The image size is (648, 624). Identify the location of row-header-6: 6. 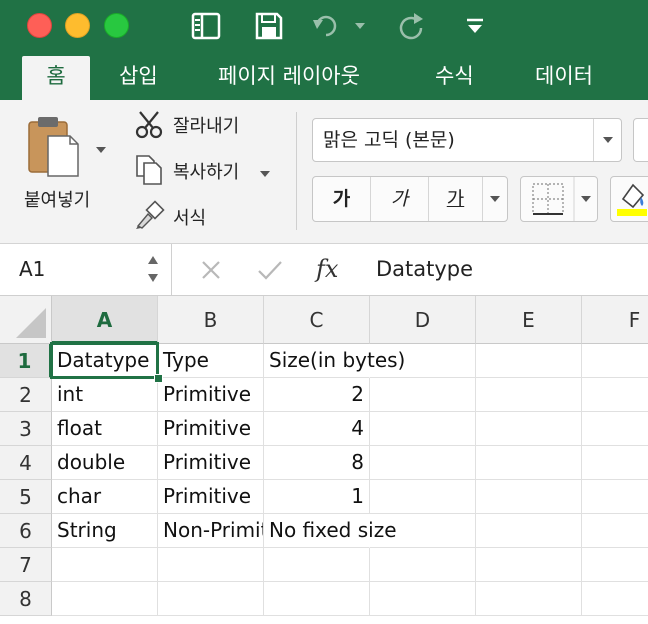
(26, 531).